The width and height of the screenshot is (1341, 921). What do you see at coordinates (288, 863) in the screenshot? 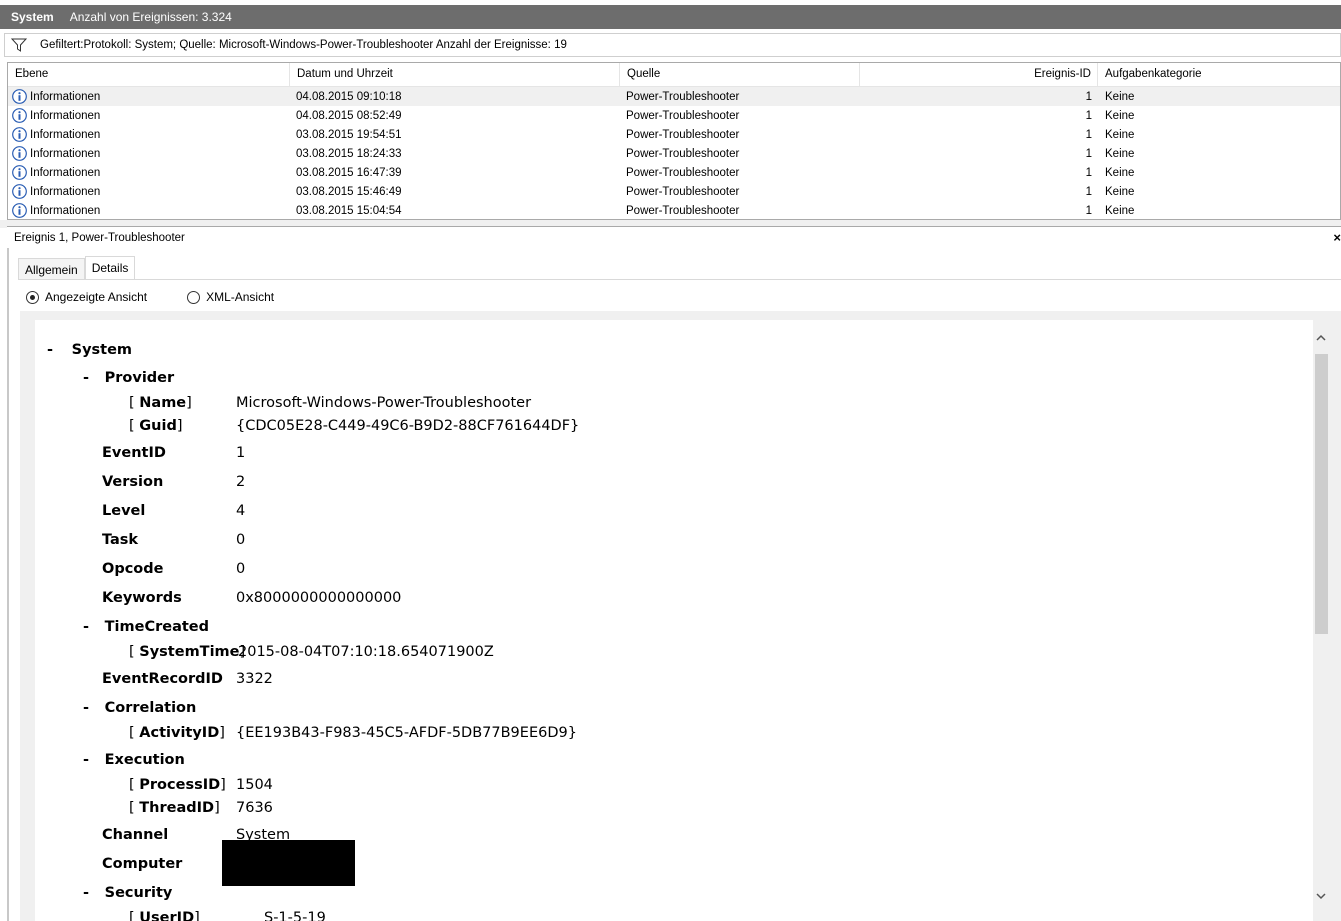
I see `redaction-box` at bounding box center [288, 863].